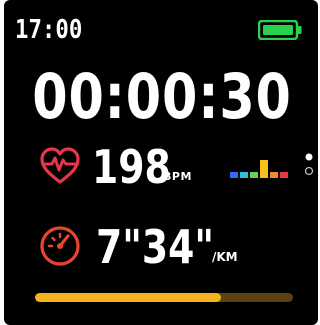 The image size is (320, 325). I want to click on progress-bar, so click(164, 297).